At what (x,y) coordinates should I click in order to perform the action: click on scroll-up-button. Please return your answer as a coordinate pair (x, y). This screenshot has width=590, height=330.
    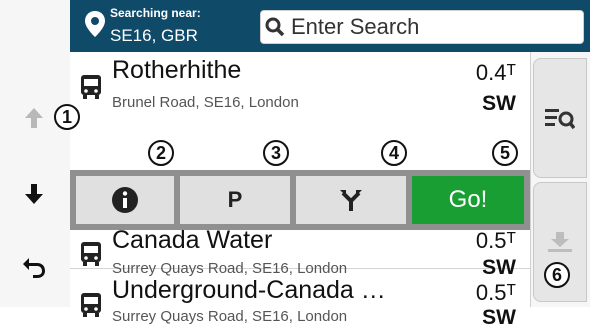
    Looking at the image, I should click on (34, 118).